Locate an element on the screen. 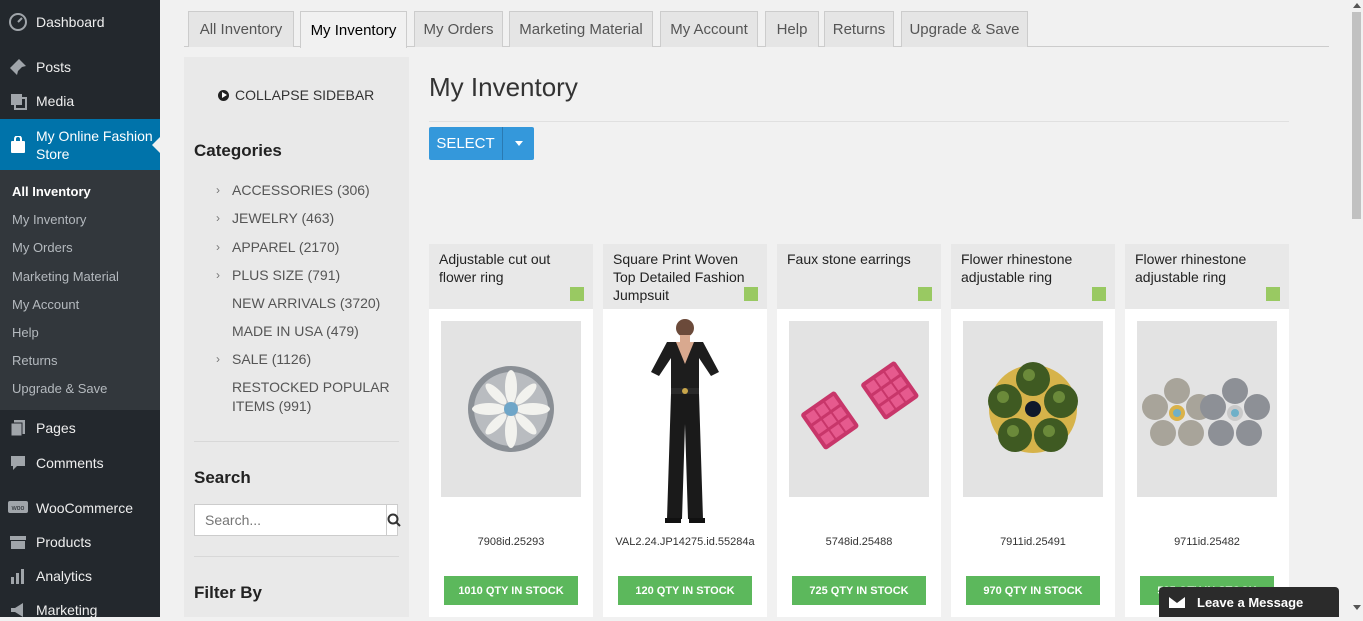 The width and height of the screenshot is (1363, 621). leave-message-widget: Leave a Message is located at coordinates (1249, 602).